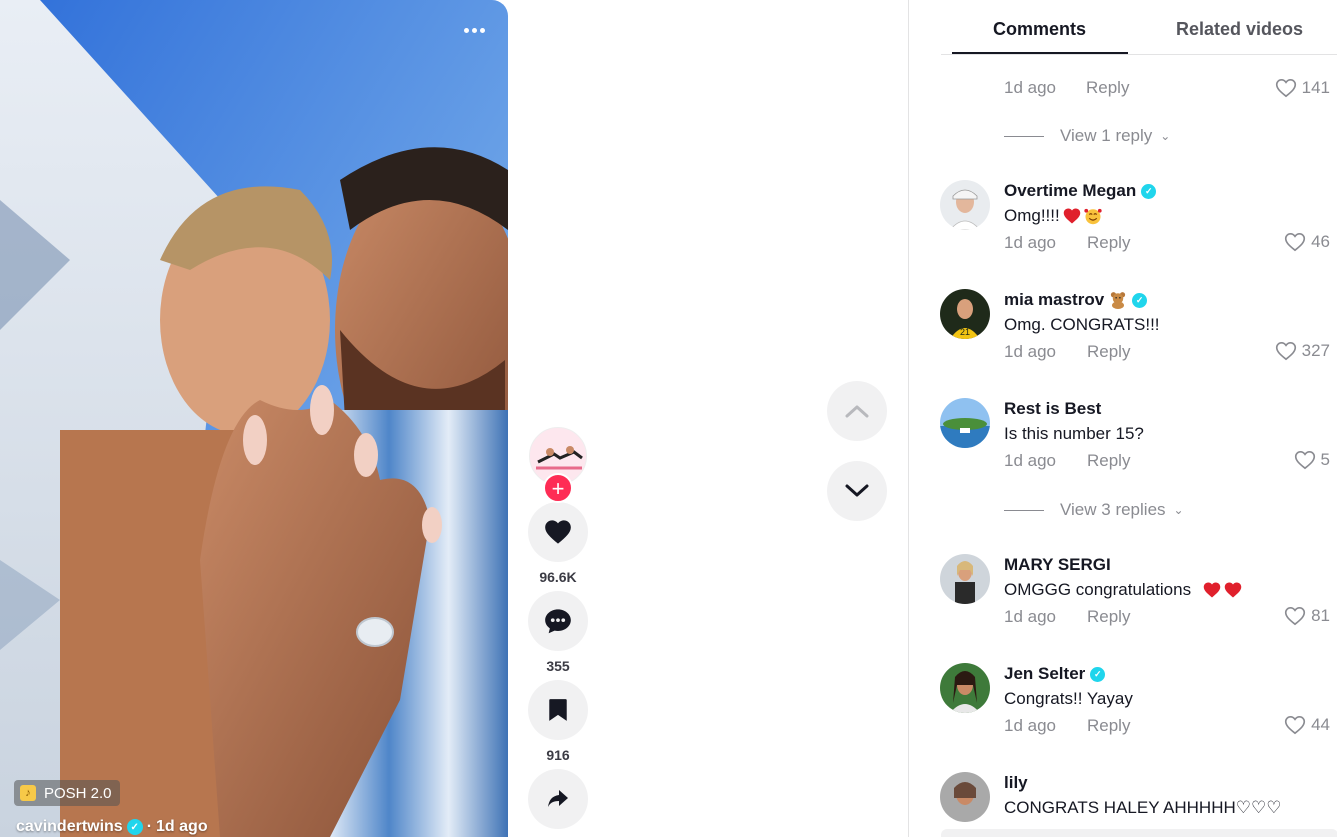 The image size is (1337, 837). I want to click on like-button, so click(558, 532).